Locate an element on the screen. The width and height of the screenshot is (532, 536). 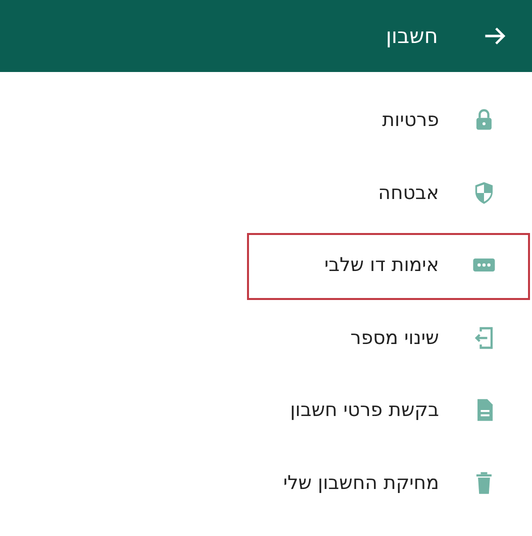
menu-item: מחיקת החשבון שלי is located at coordinates (266, 482).